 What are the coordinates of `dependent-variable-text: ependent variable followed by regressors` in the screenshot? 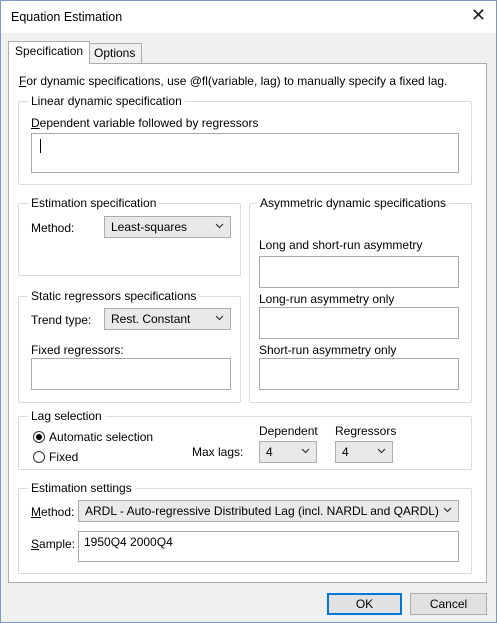 It's located at (149, 123).